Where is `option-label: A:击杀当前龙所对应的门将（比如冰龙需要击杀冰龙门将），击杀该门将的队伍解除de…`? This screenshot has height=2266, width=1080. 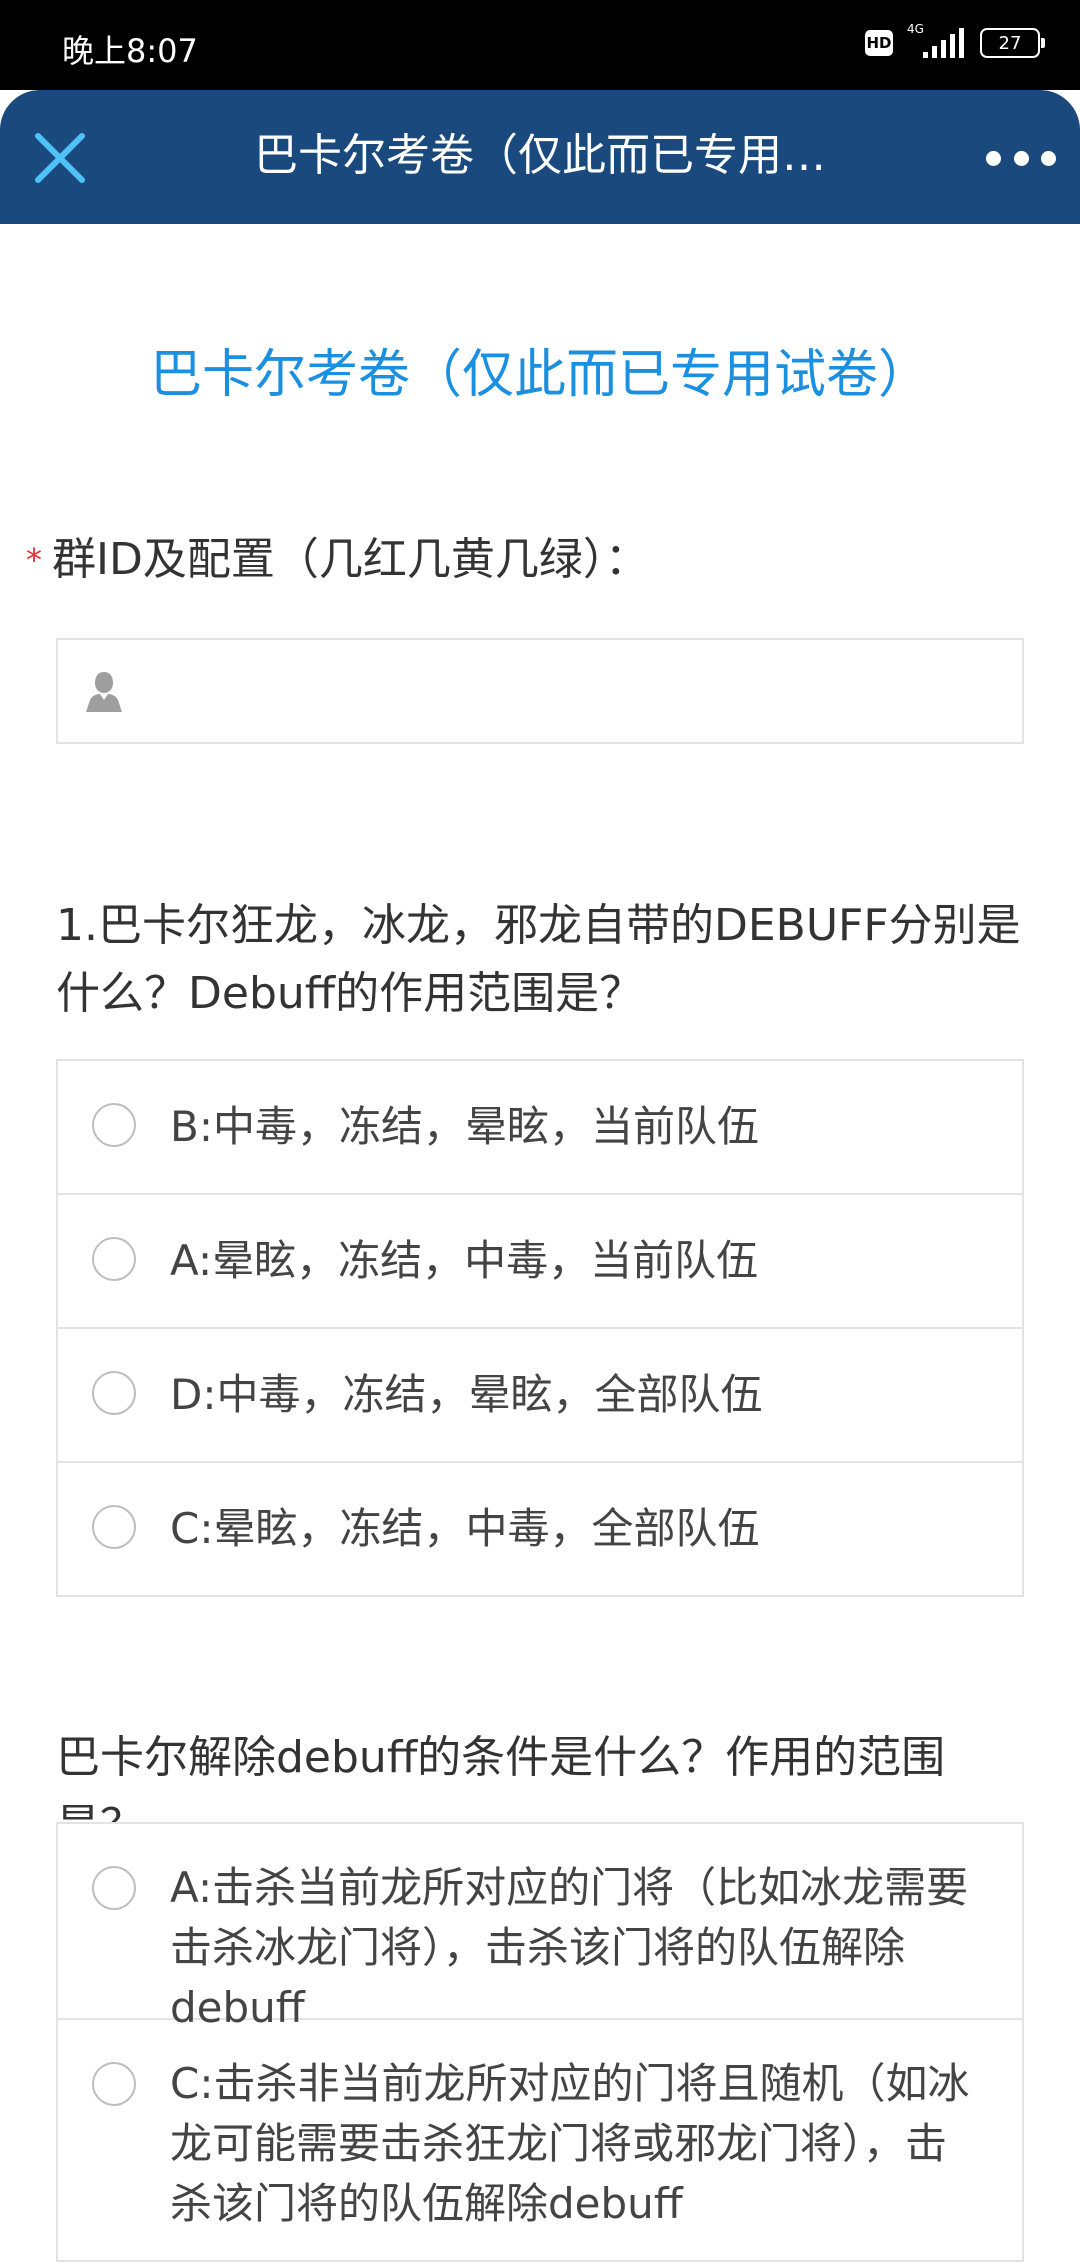 option-label: A:击杀当前龙所对应的门将（比如冰龙需要击杀冰龙门将），击杀该门将的队伍解除de… is located at coordinates (569, 1947).